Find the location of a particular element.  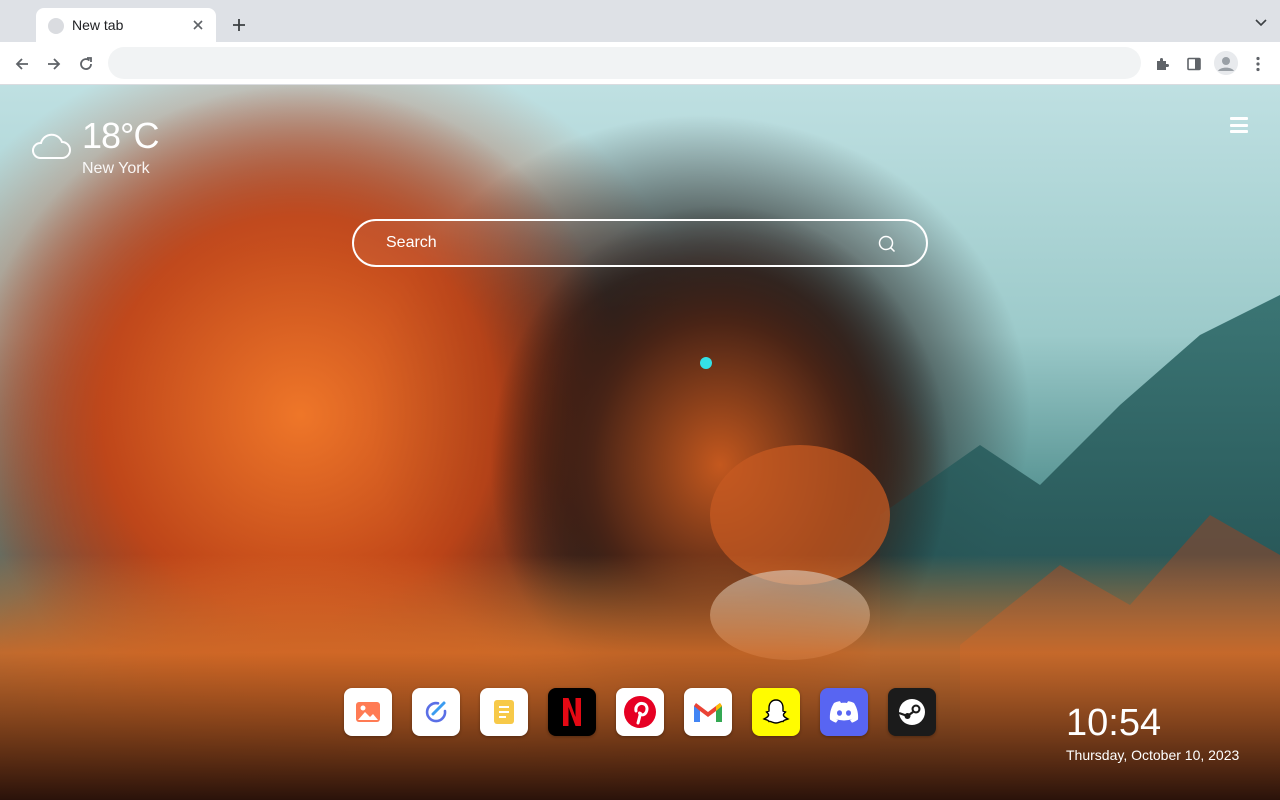

snapchat-icon is located at coordinates (776, 711).